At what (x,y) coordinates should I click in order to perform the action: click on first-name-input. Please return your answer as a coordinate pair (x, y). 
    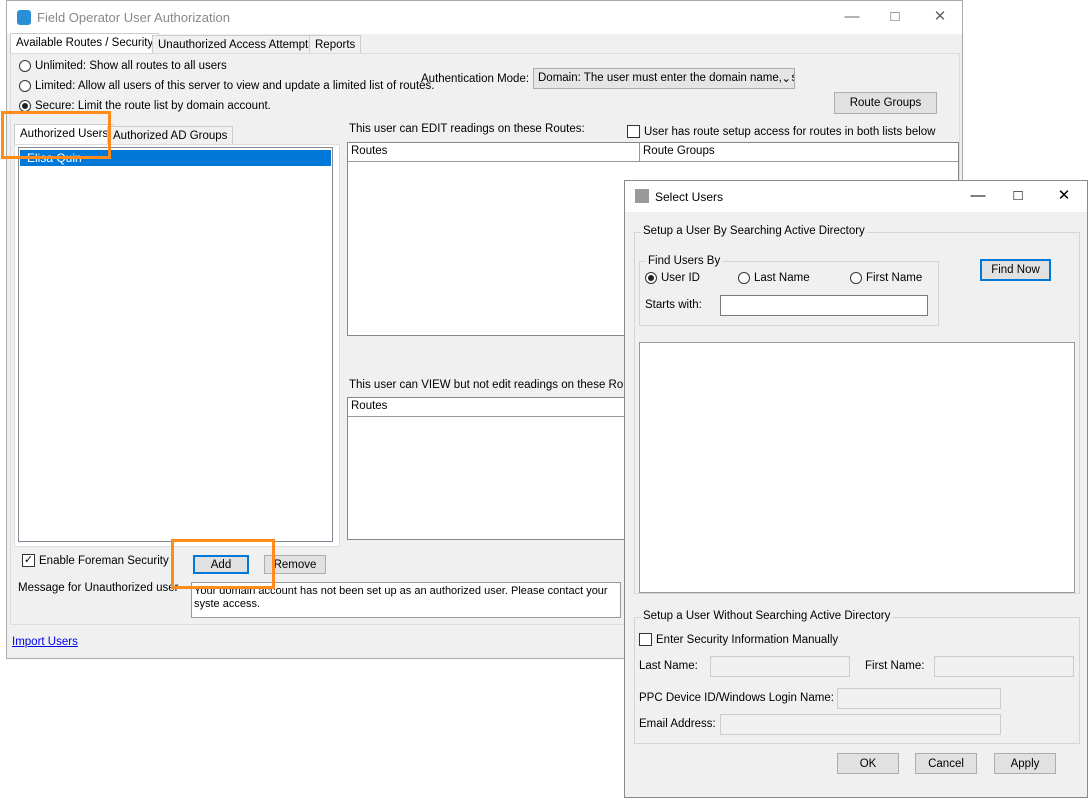
    Looking at the image, I should click on (1004, 666).